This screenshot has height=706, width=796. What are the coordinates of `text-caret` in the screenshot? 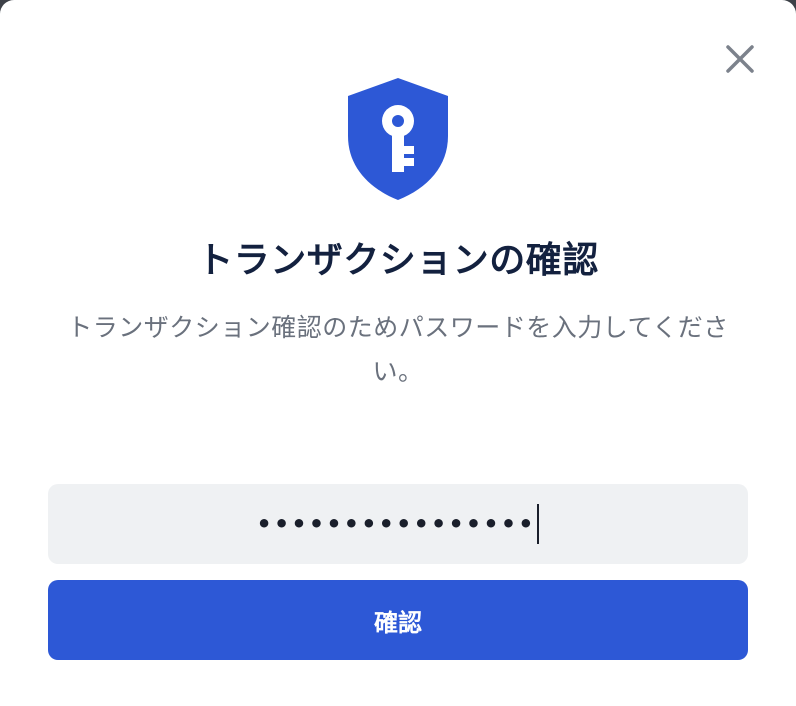 It's located at (538, 524).